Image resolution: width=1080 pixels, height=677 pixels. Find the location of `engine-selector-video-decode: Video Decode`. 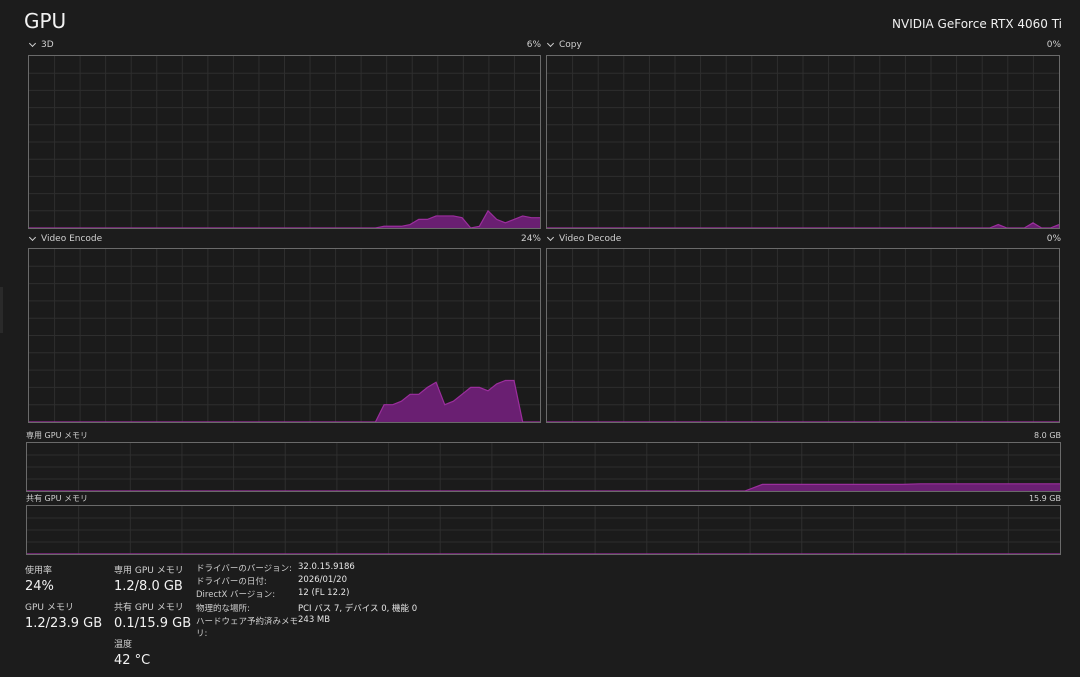

engine-selector-video-decode: Video Decode is located at coordinates (584, 238).